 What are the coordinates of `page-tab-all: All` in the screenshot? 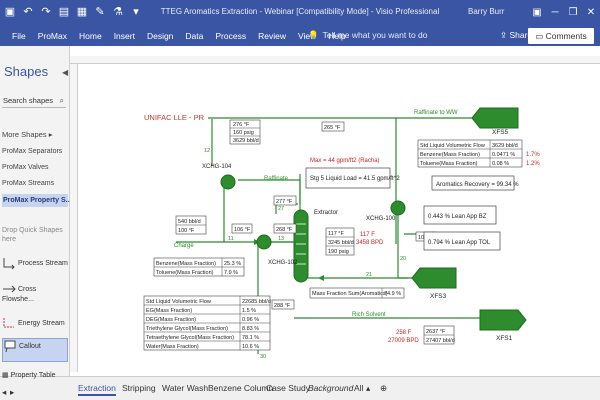 It's located at (358, 388).